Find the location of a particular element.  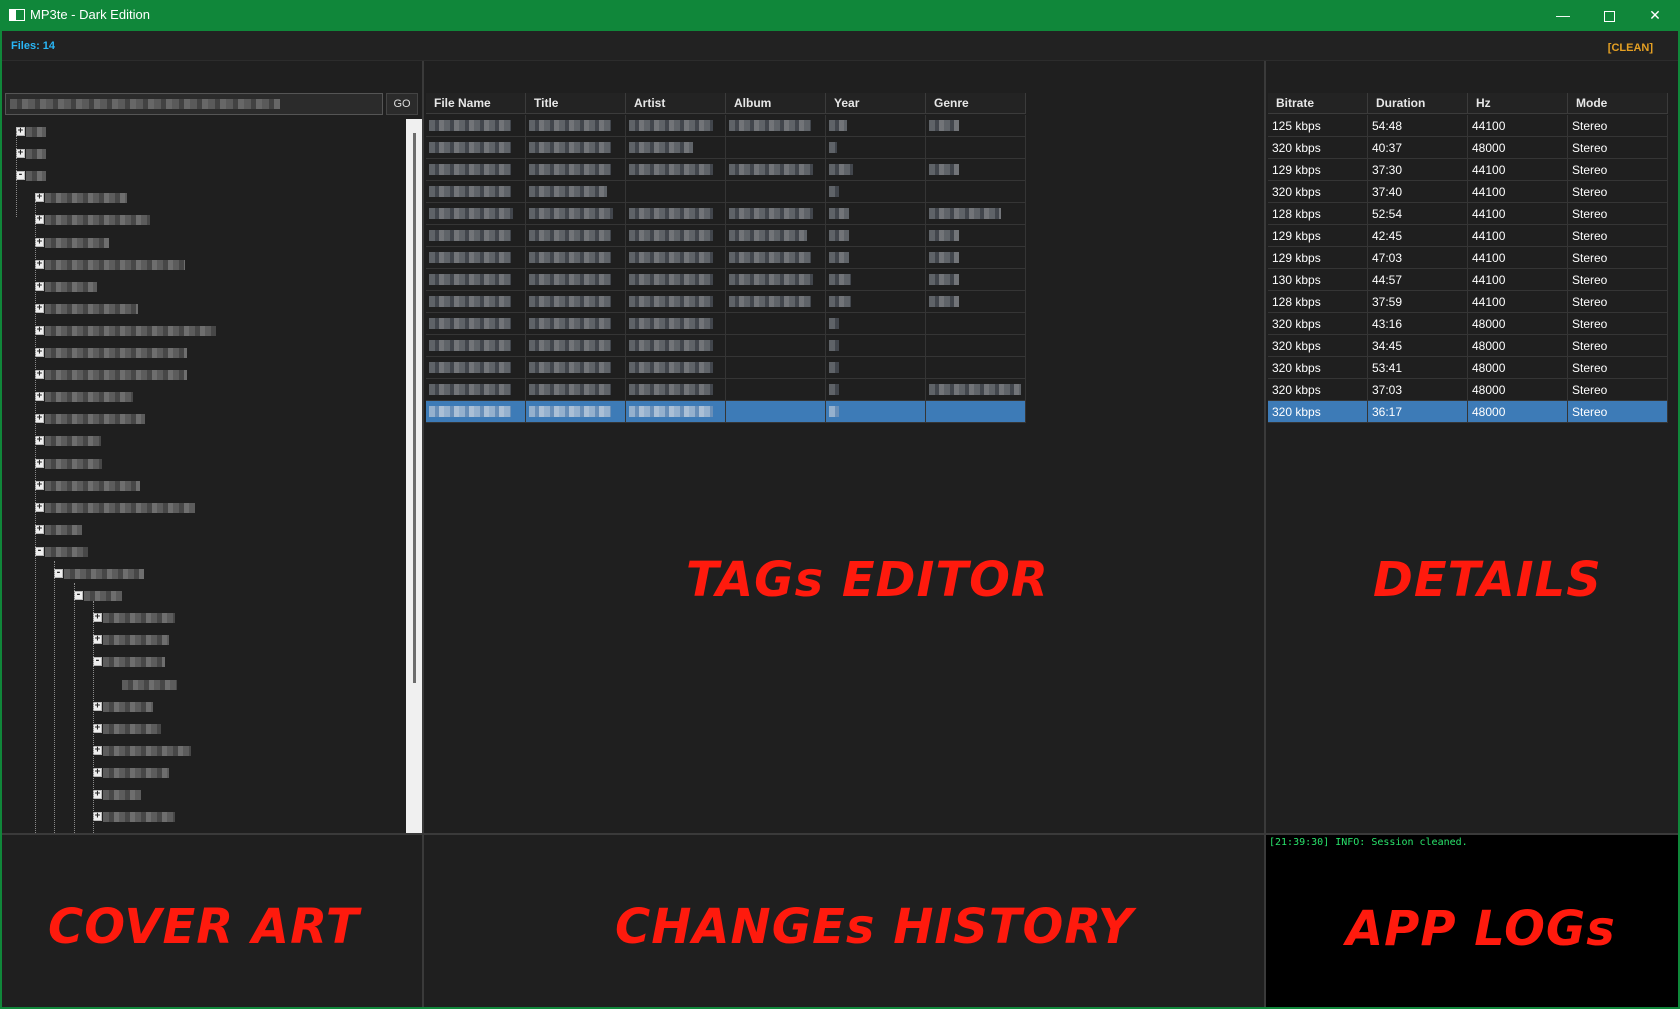

table-cell: 40:37 is located at coordinates (1418, 148).